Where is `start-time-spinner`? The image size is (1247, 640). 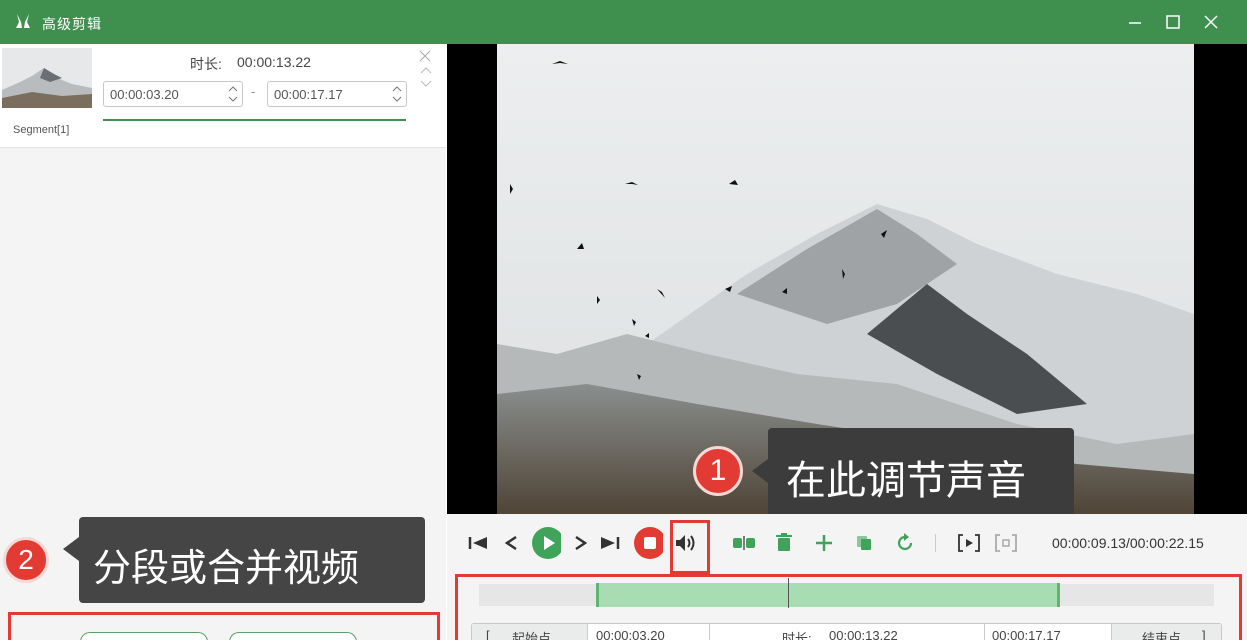
start-time-spinner is located at coordinates (233, 94).